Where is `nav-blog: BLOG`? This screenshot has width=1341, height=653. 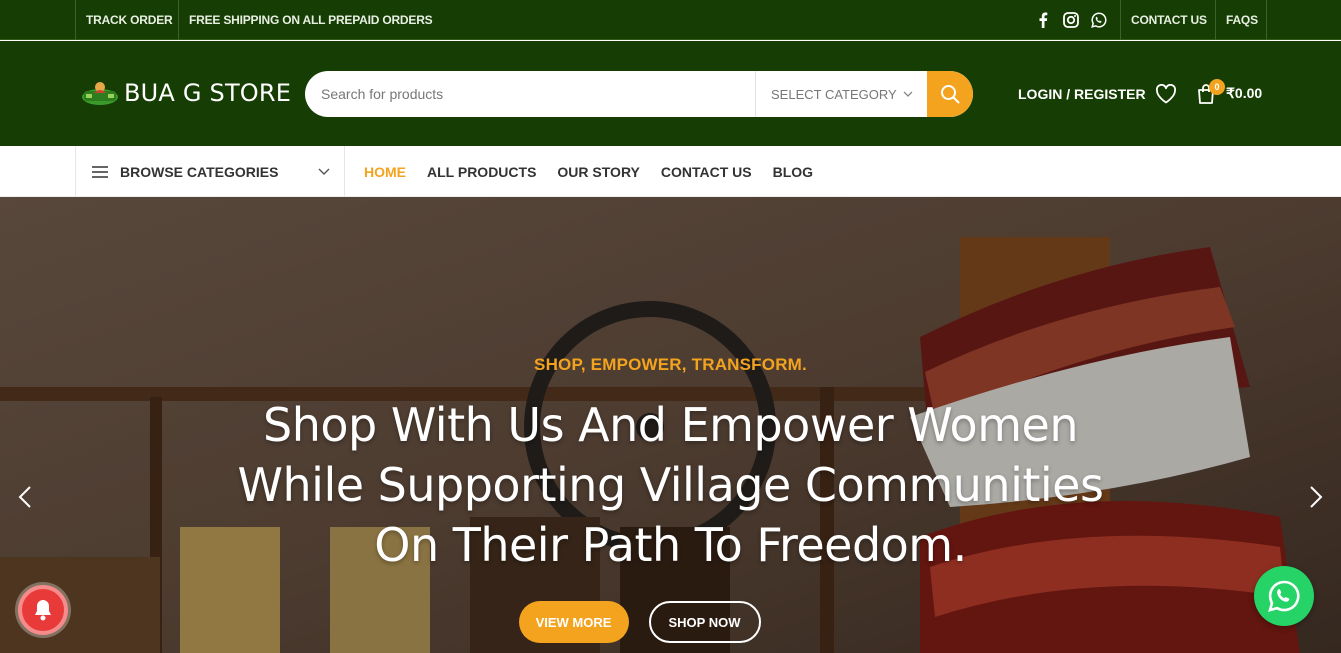
nav-blog: BLOG is located at coordinates (793, 172).